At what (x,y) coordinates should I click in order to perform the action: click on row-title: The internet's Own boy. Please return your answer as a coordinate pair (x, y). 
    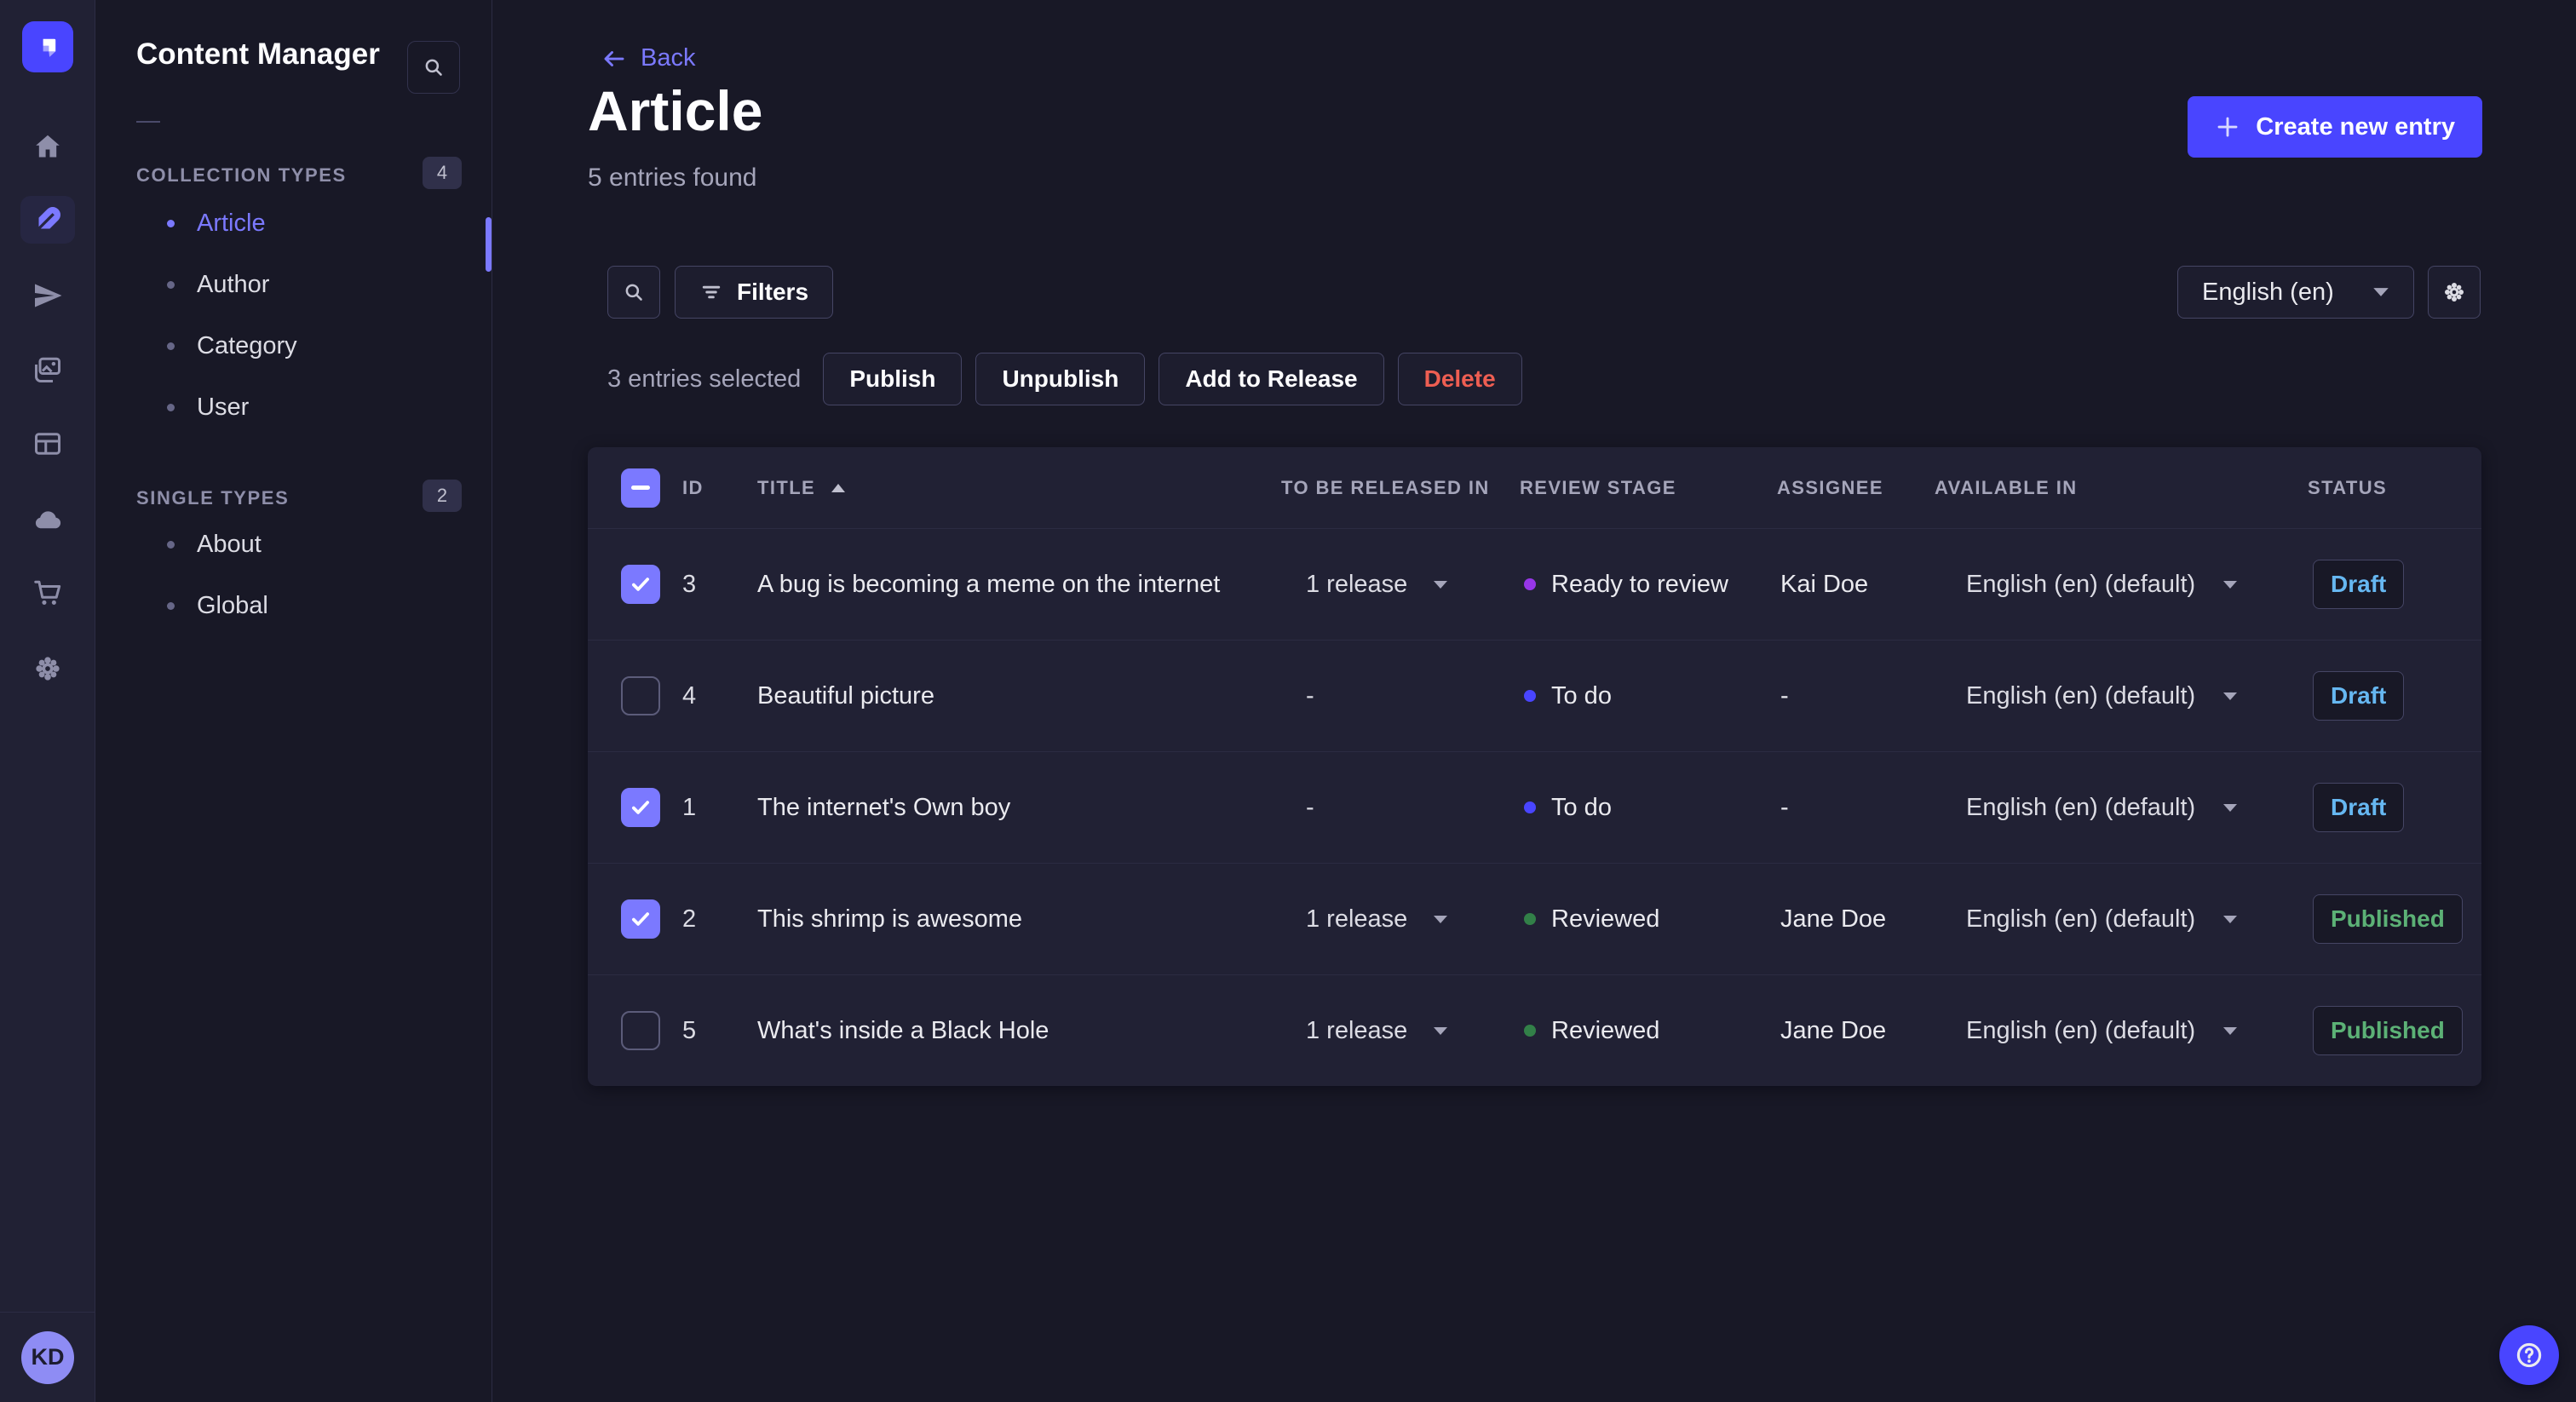
    Looking at the image, I should click on (884, 807).